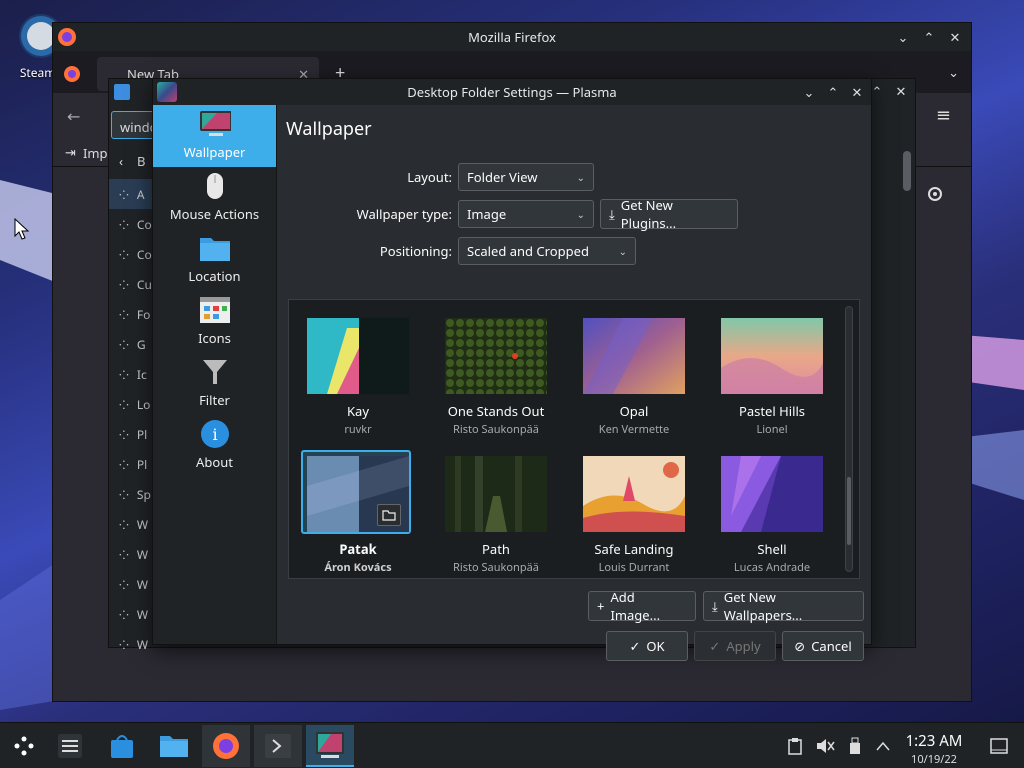 This screenshot has width=1024, height=768. Describe the element at coordinates (547, 251) in the screenshot. I see `positioning-combo: Scaled and Cropped ⌄` at that location.